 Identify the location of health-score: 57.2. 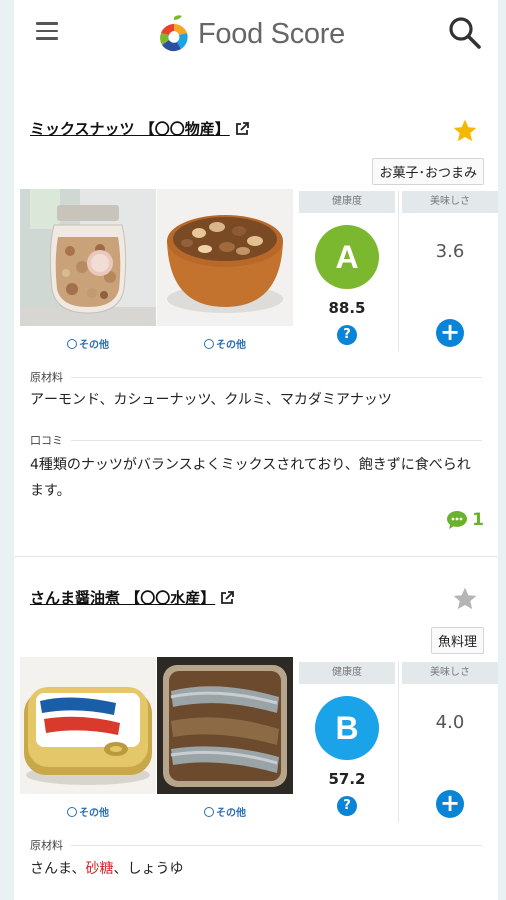
(347, 779).